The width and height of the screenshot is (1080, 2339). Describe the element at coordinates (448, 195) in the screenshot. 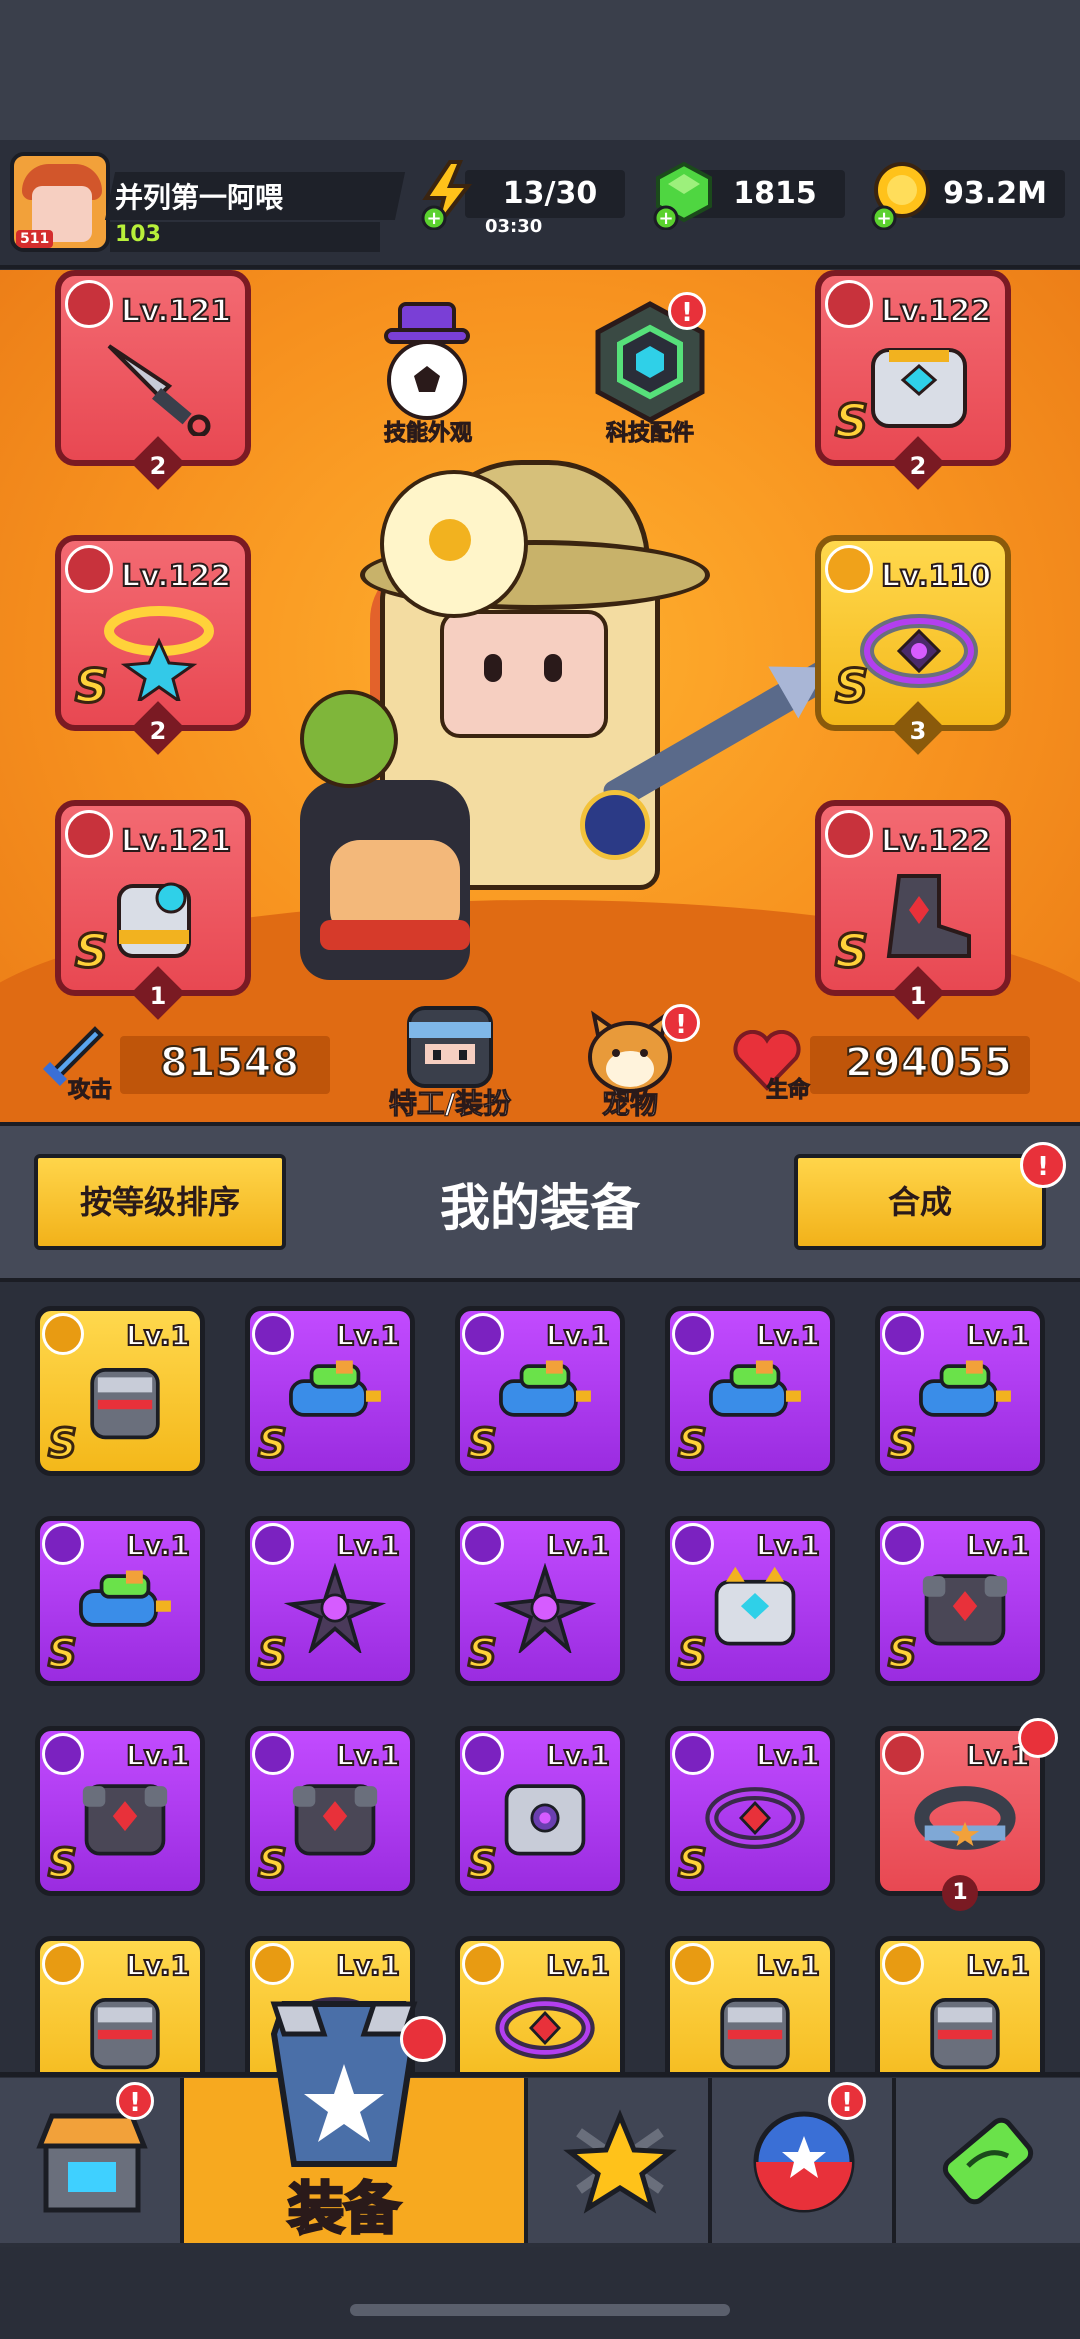

I see `lightning-icon: +` at that location.